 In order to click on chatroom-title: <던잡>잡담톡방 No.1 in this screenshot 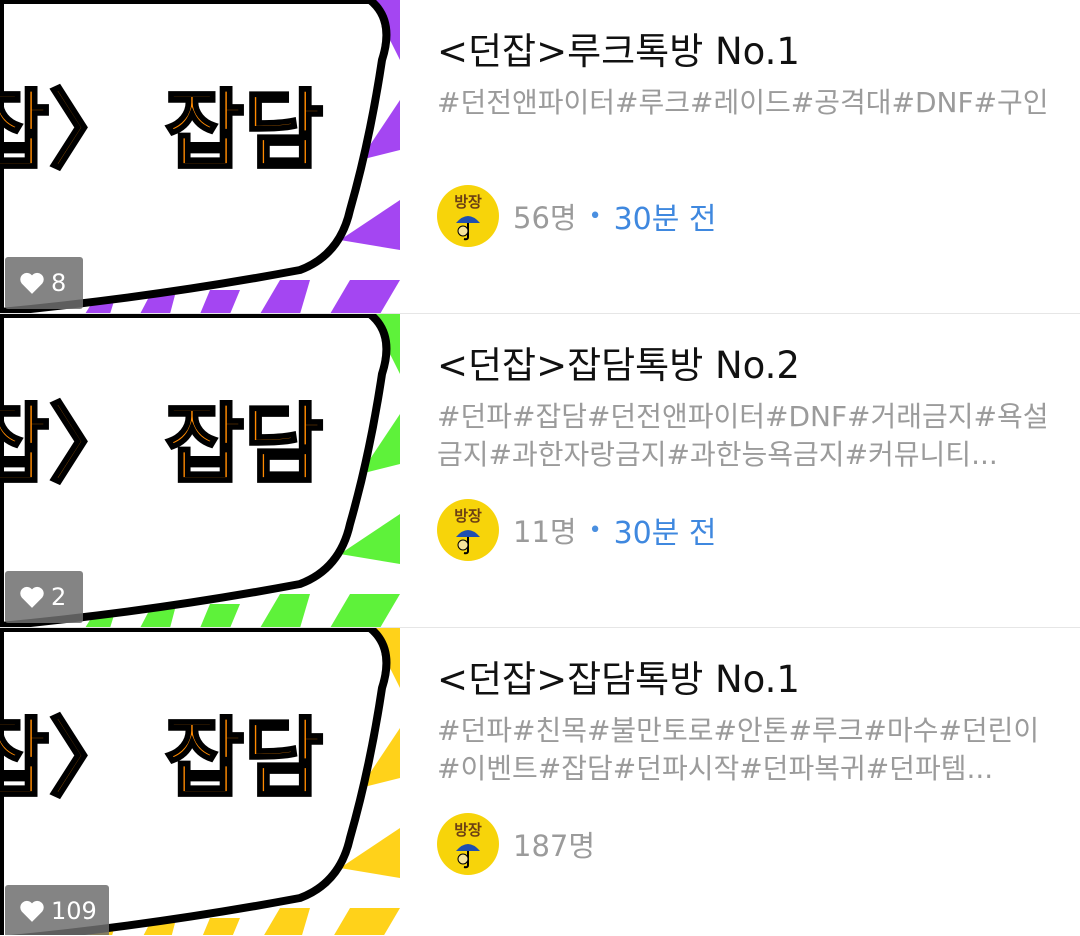, I will do `click(744, 680)`.